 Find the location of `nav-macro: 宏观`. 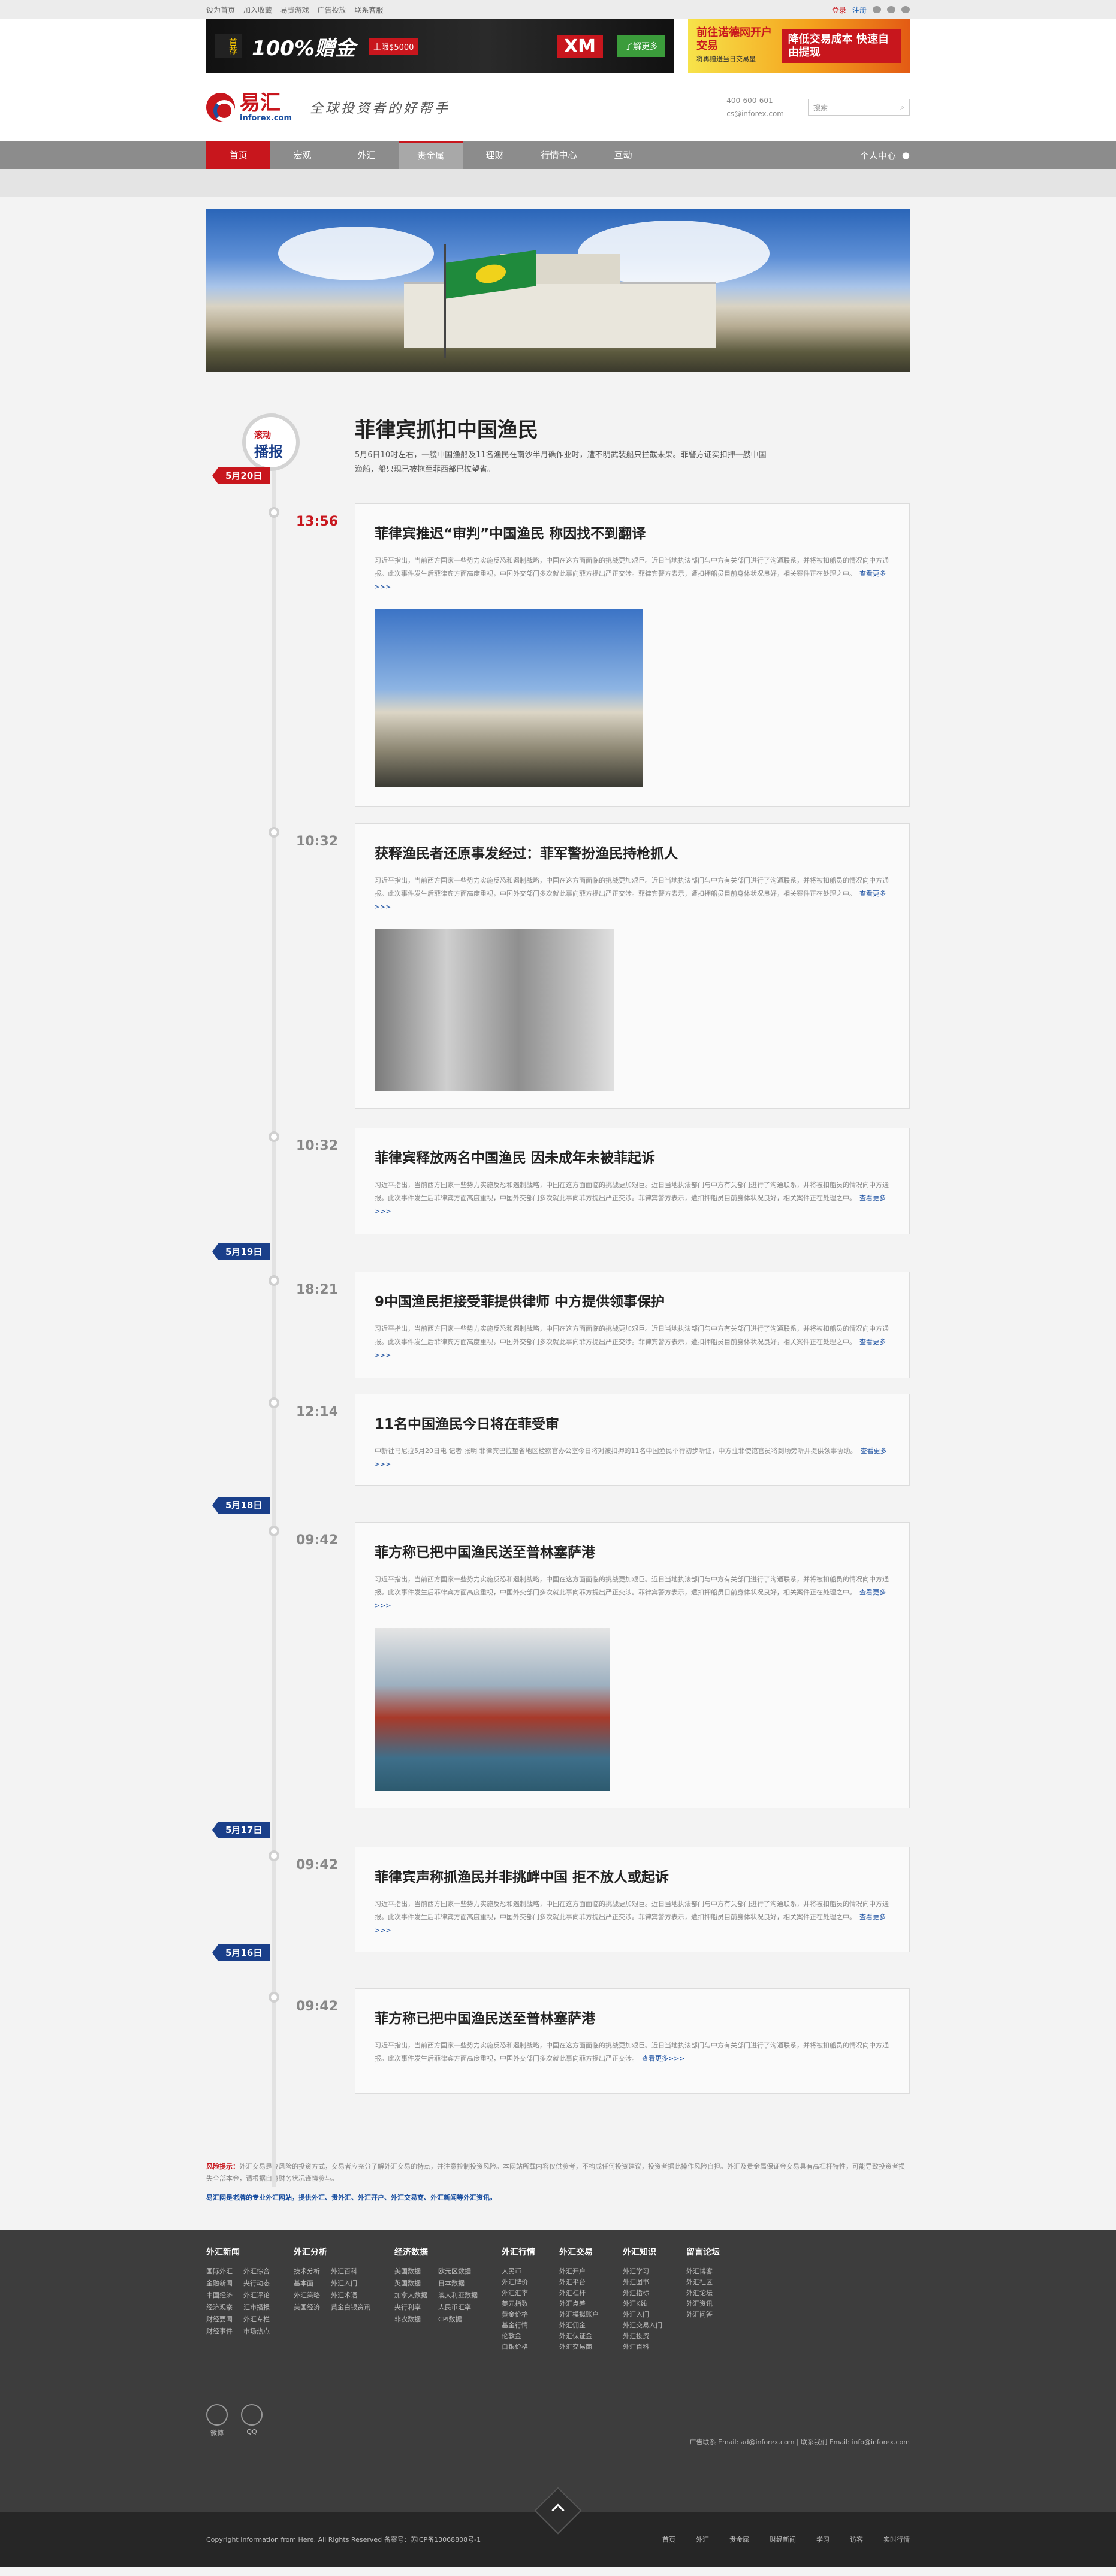

nav-macro: 宏观 is located at coordinates (302, 155).